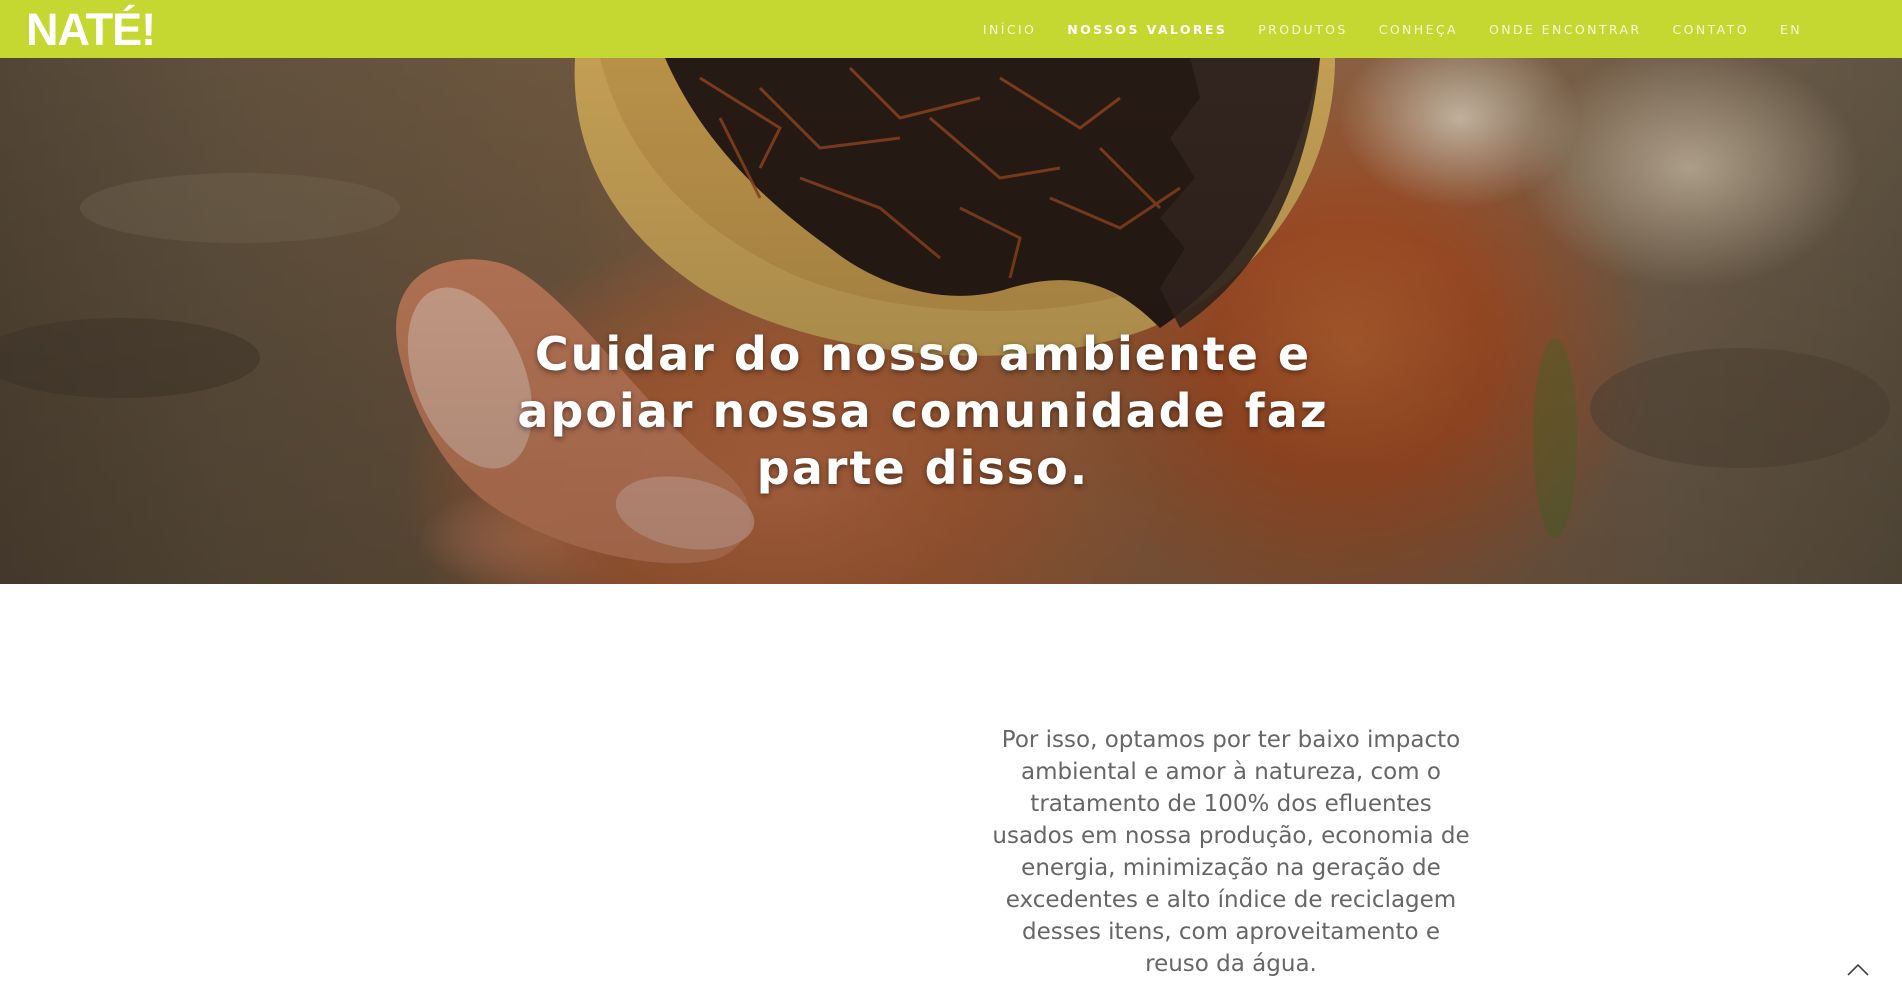 The height and width of the screenshot is (1003, 1902). I want to click on back-to-top-button, so click(1858, 969).